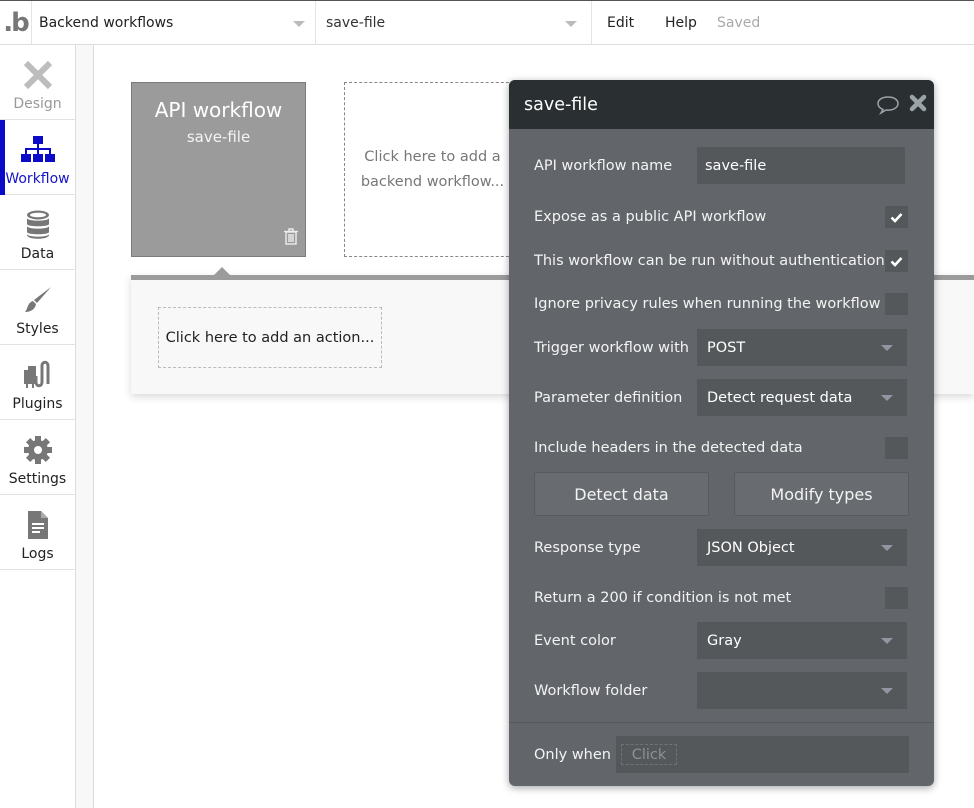 This screenshot has height=808, width=974. Describe the element at coordinates (802, 690) in the screenshot. I see `workflow-folder-dropdown` at that location.